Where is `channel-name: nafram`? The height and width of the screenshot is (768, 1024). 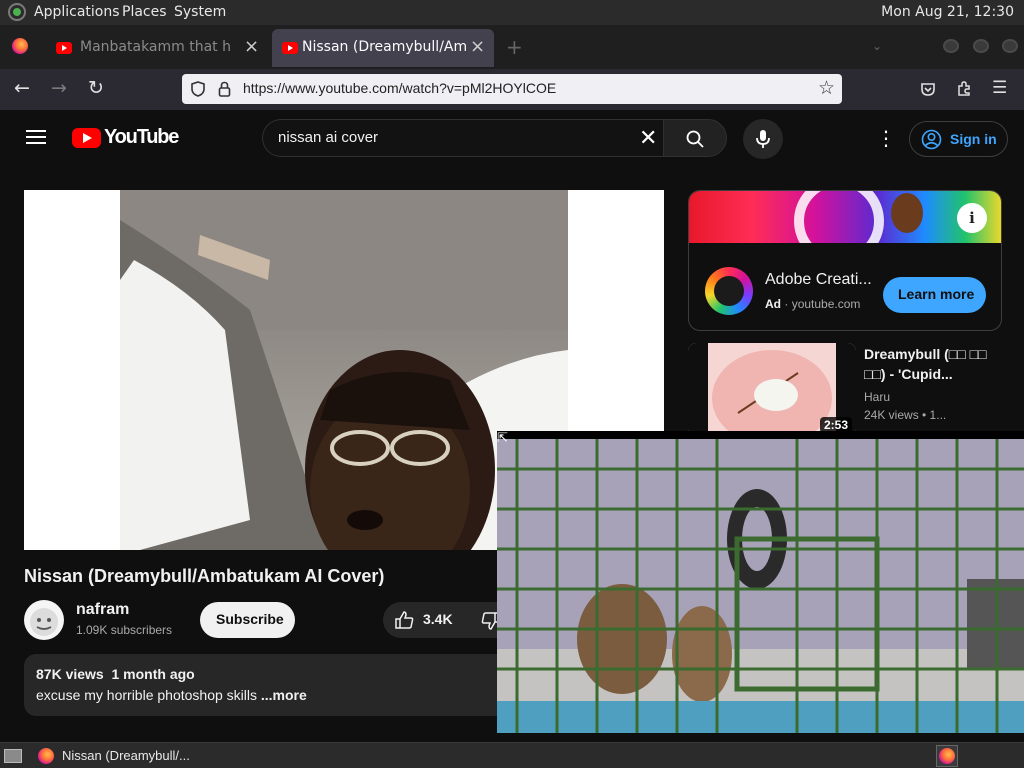
channel-name: nafram is located at coordinates (102, 610).